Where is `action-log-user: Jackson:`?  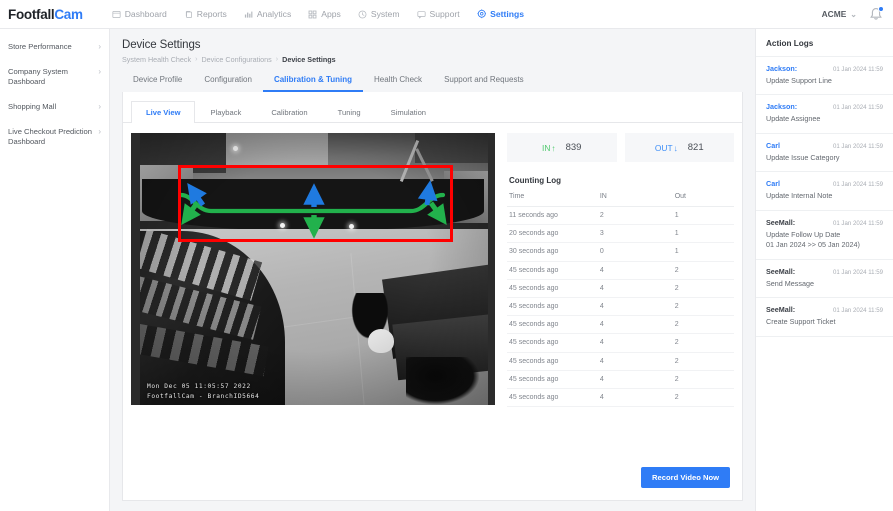 action-log-user: Jackson: is located at coordinates (782, 107).